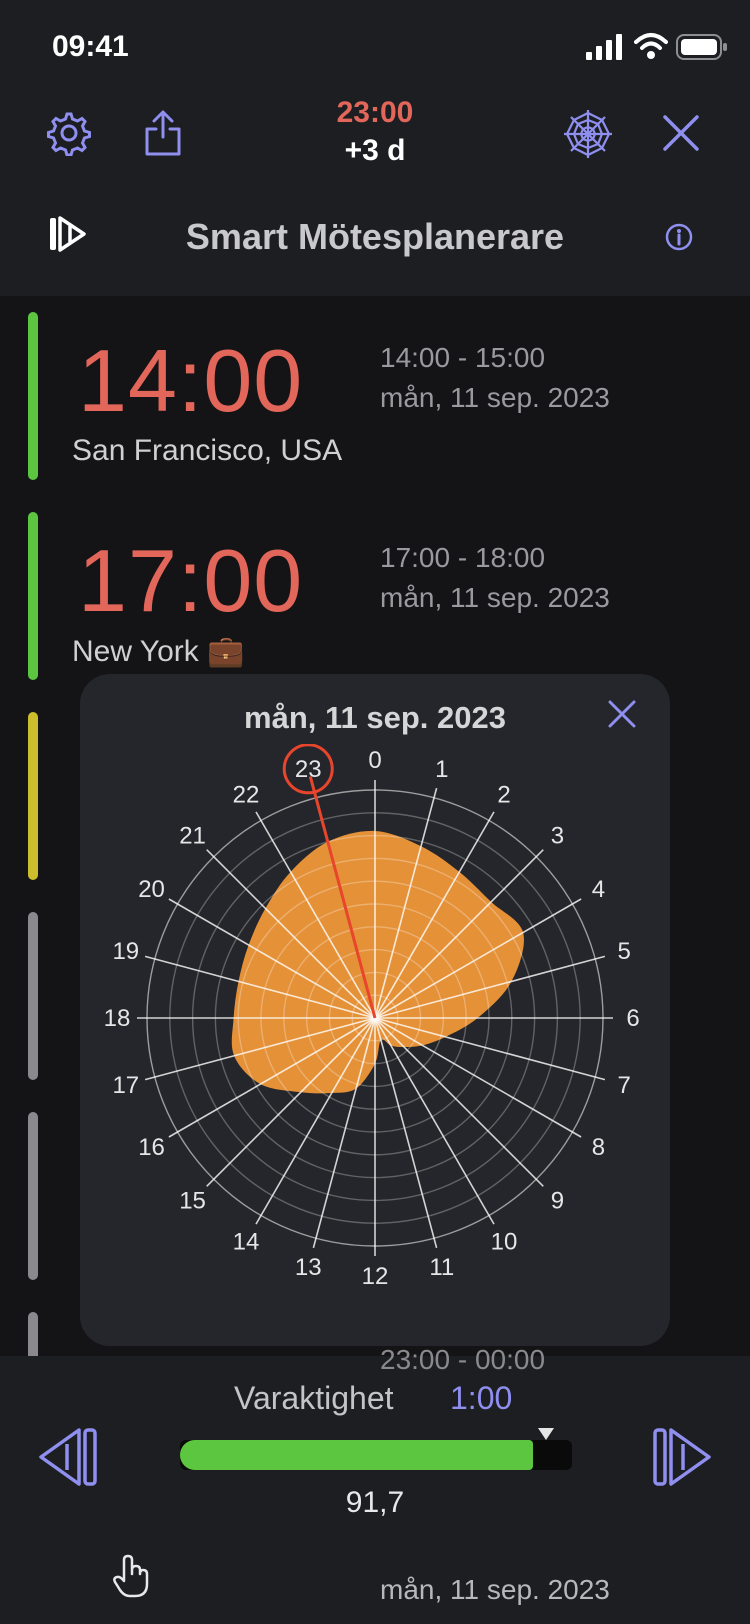  I want to click on skip-forward-icon, so click(682, 1457).